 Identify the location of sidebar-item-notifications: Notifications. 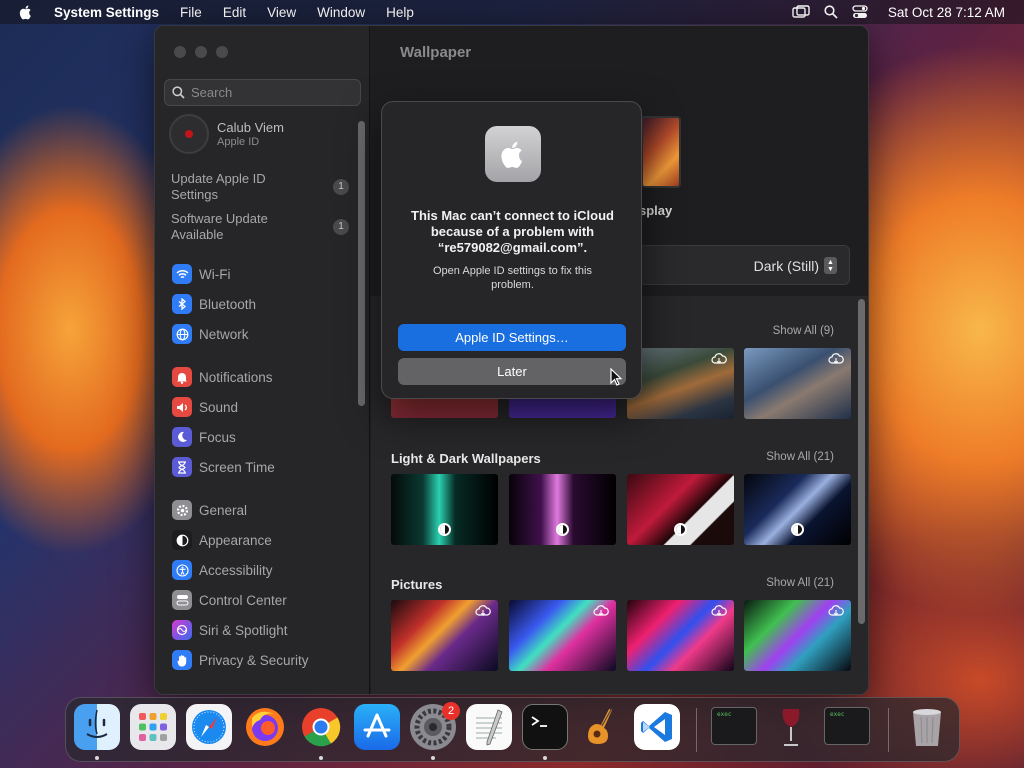
(222, 377).